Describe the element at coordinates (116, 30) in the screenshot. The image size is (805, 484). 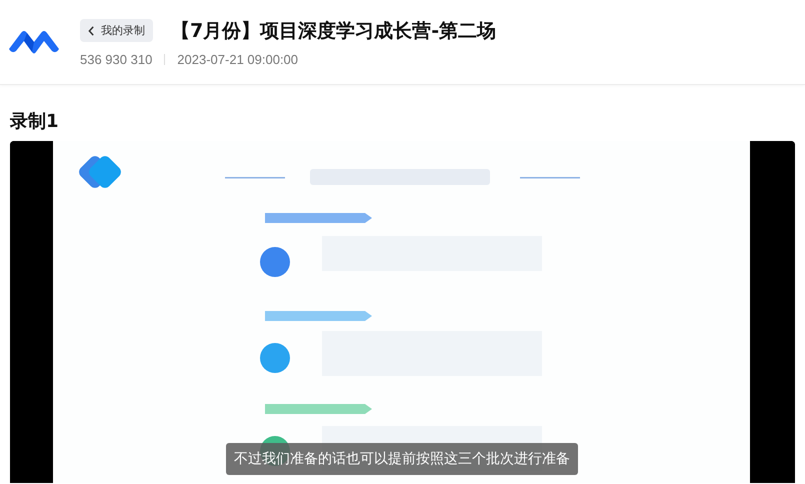
I see `back-button: 我的录制` at that location.